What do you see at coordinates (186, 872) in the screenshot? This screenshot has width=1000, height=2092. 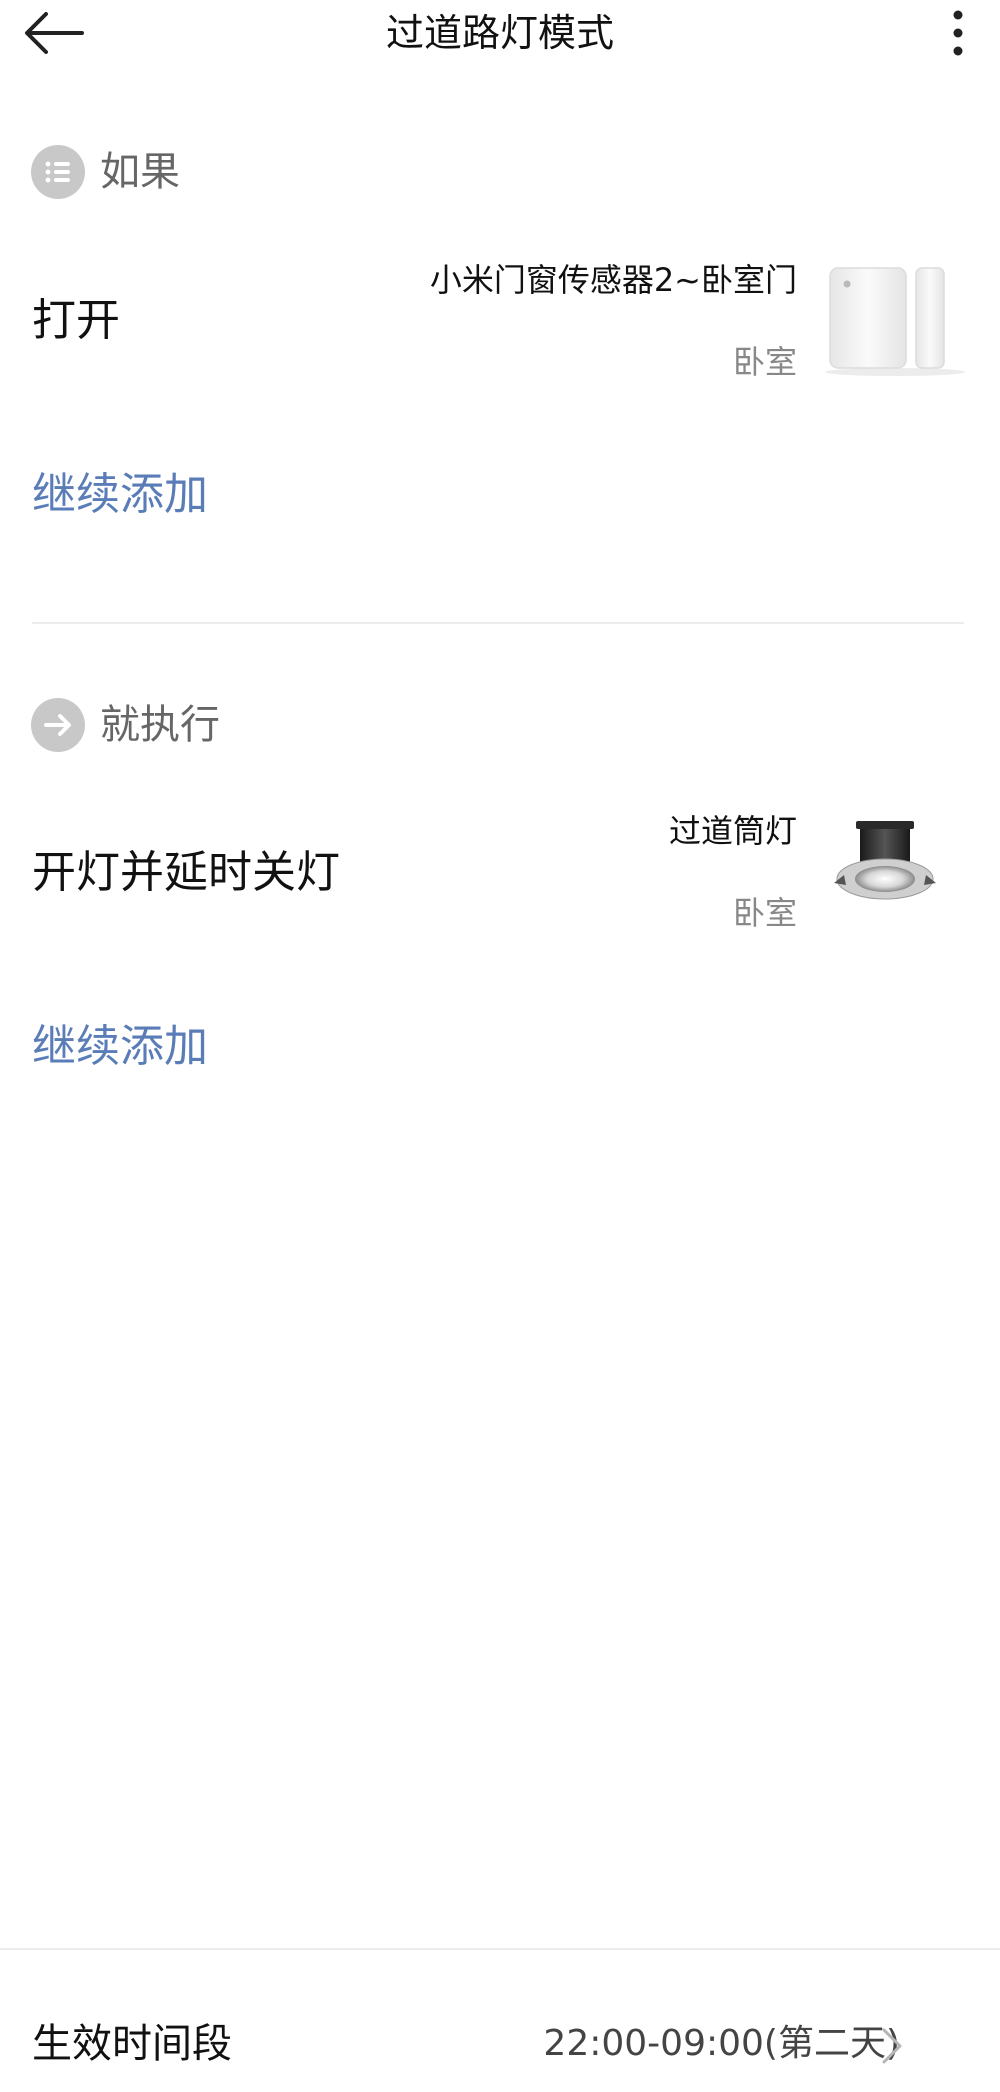 I see `action-text: 开灯并延时关灯` at bounding box center [186, 872].